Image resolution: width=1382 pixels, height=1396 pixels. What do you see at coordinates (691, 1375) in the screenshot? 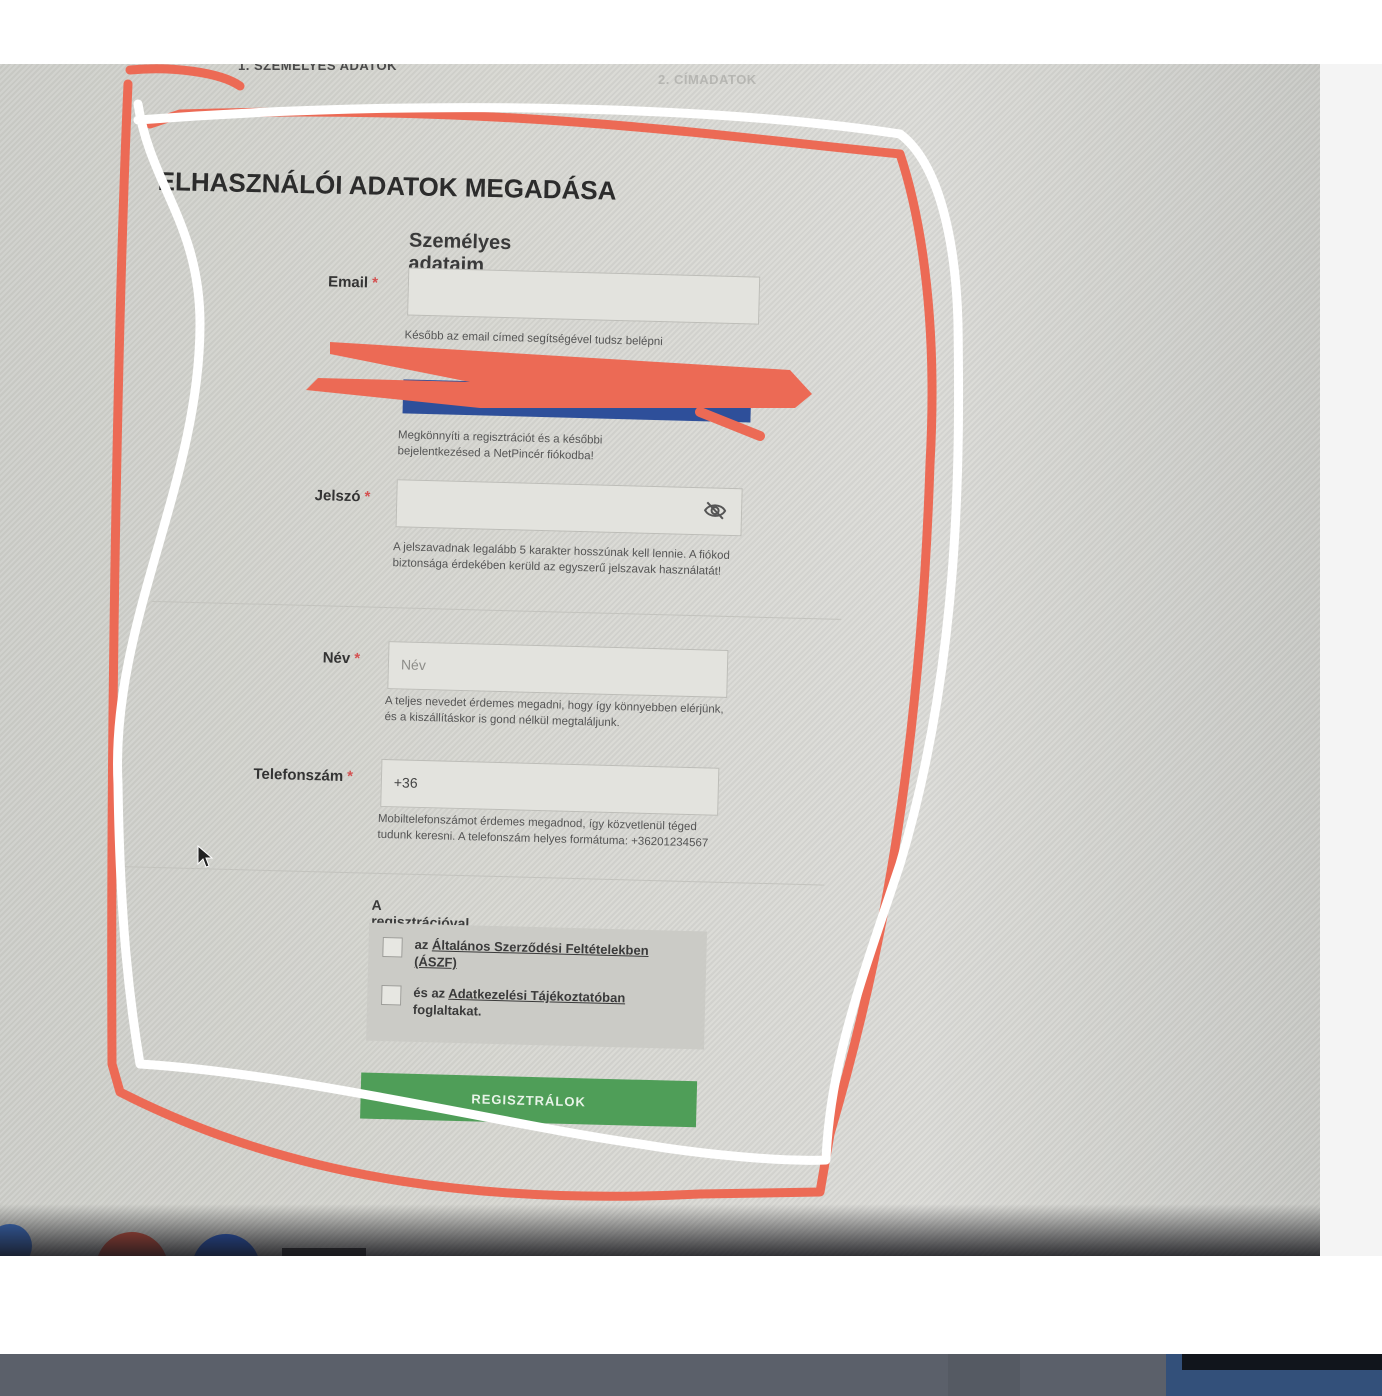
I see `bottom-bar` at bounding box center [691, 1375].